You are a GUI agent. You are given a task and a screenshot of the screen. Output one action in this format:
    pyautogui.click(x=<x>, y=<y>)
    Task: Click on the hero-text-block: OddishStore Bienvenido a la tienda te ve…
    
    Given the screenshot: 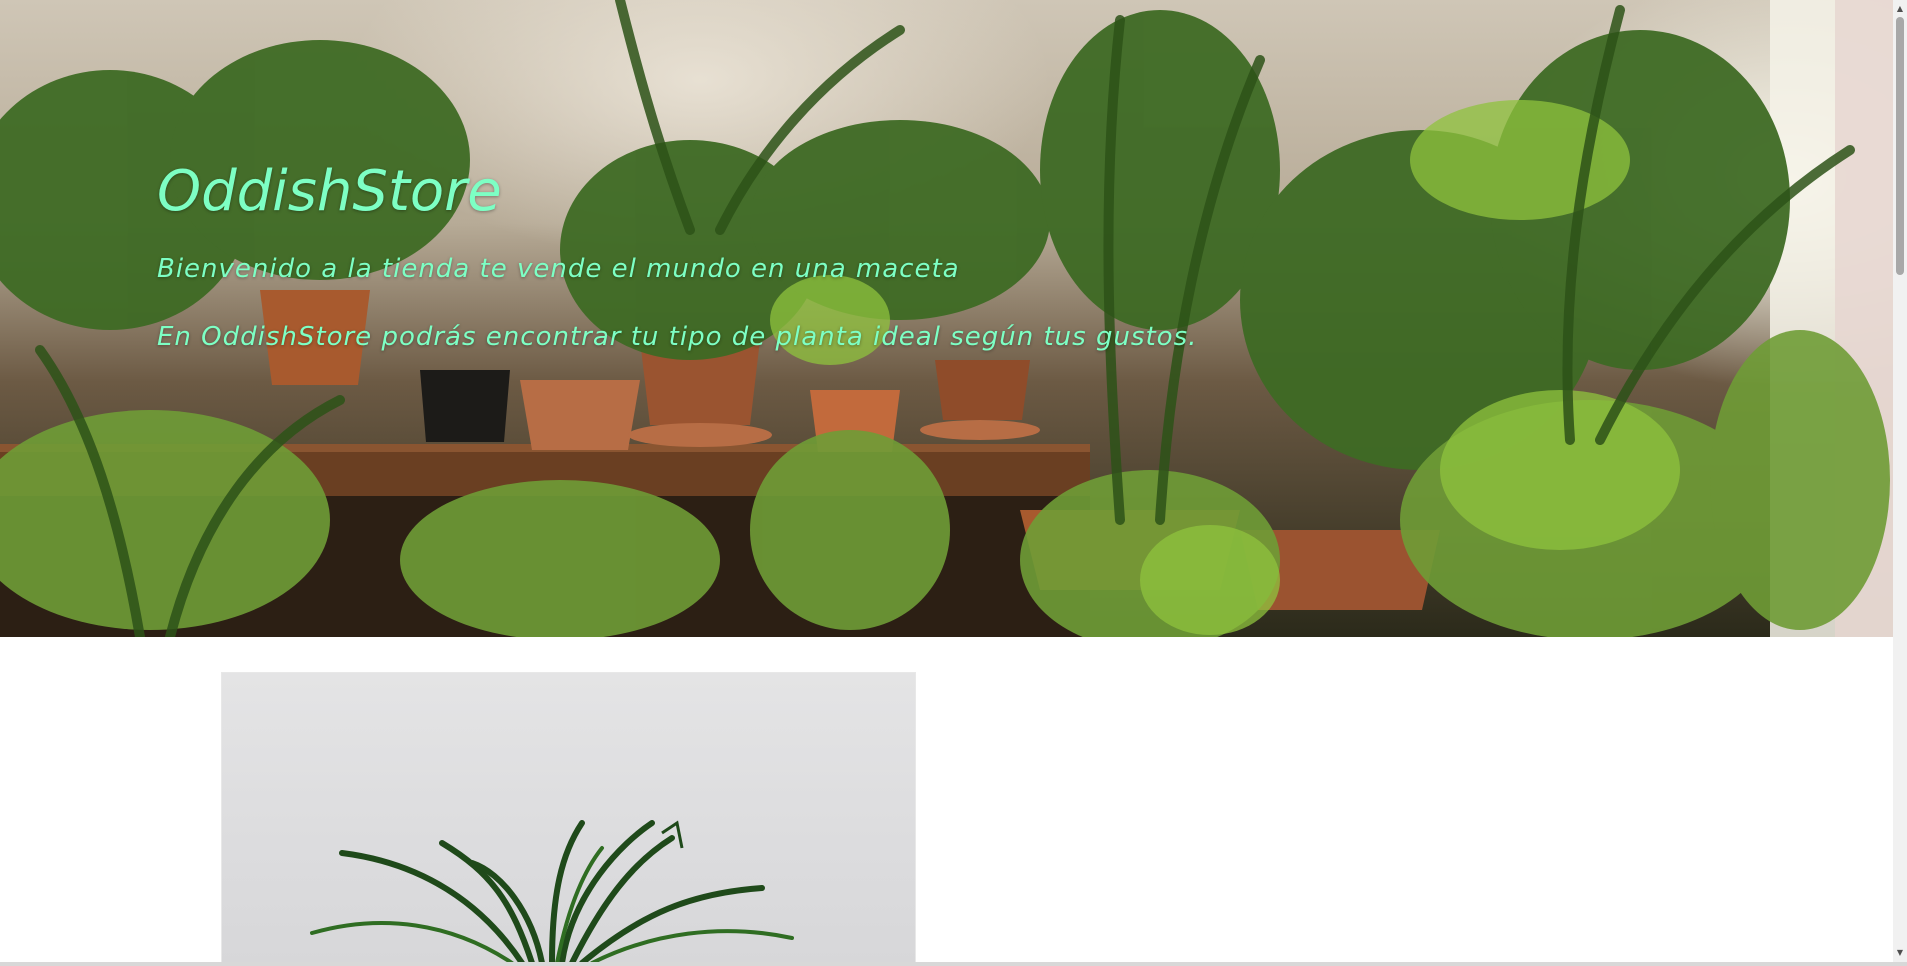 What is the action you would take?
    pyautogui.click(x=677, y=252)
    